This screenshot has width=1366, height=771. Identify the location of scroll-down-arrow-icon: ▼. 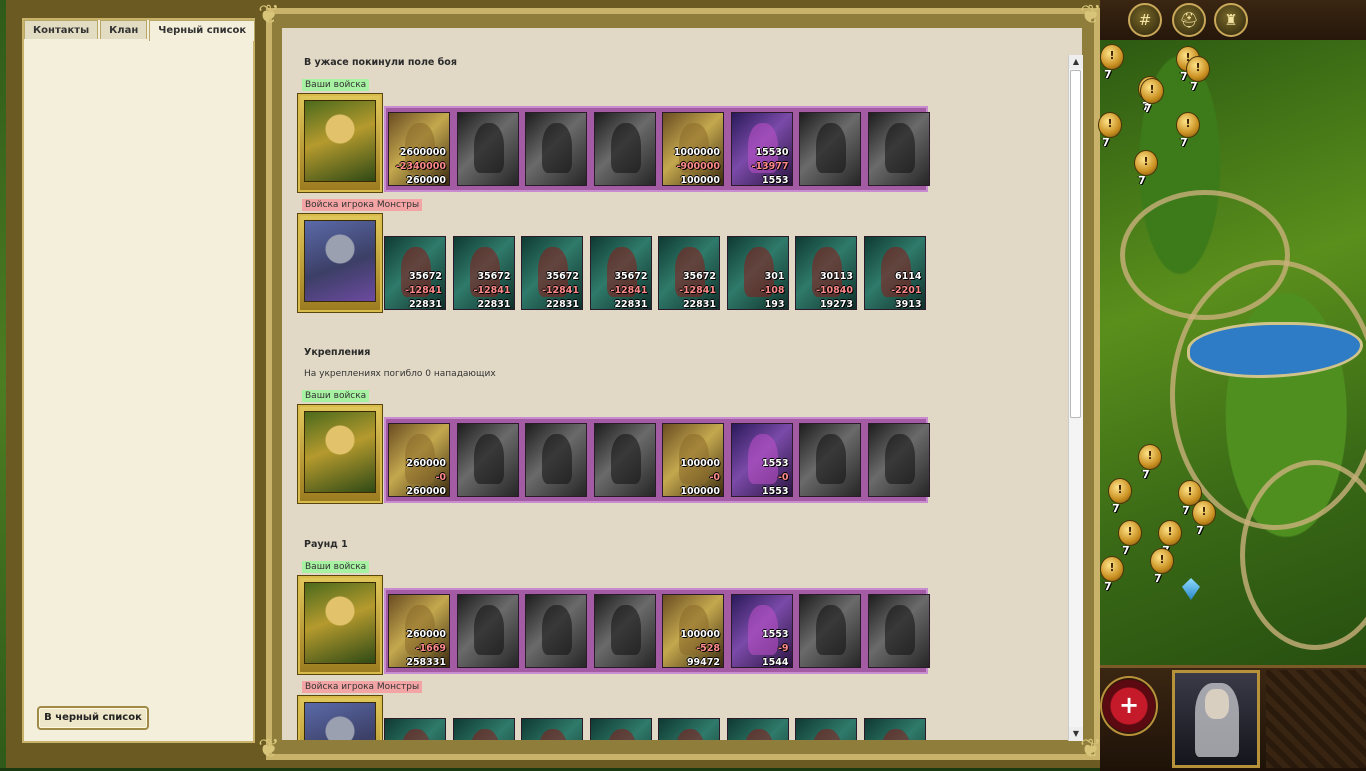
(1076, 734).